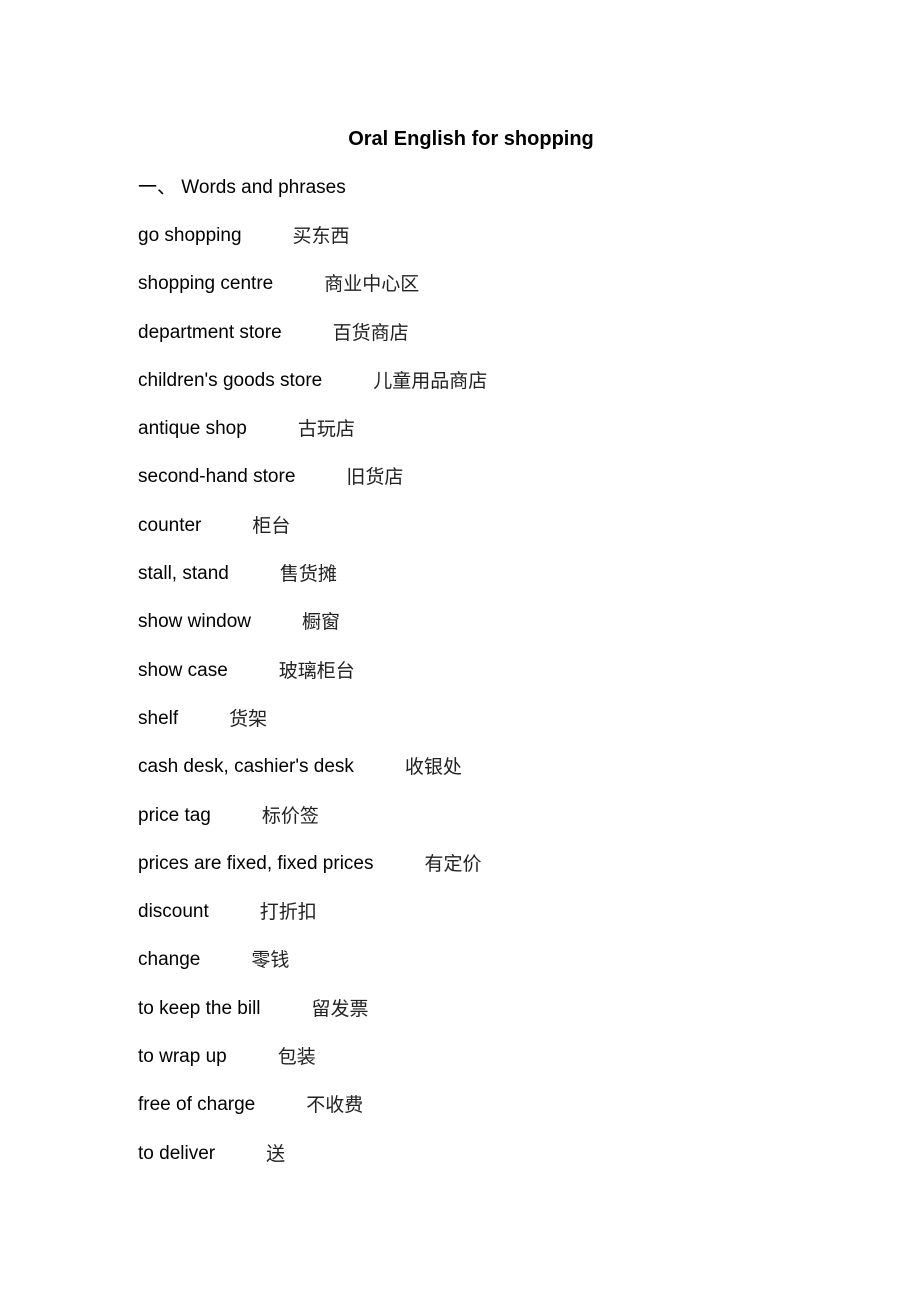 The image size is (920, 1303). Describe the element at coordinates (326, 429) in the screenshot. I see `chinese-term: 古玩店` at that location.